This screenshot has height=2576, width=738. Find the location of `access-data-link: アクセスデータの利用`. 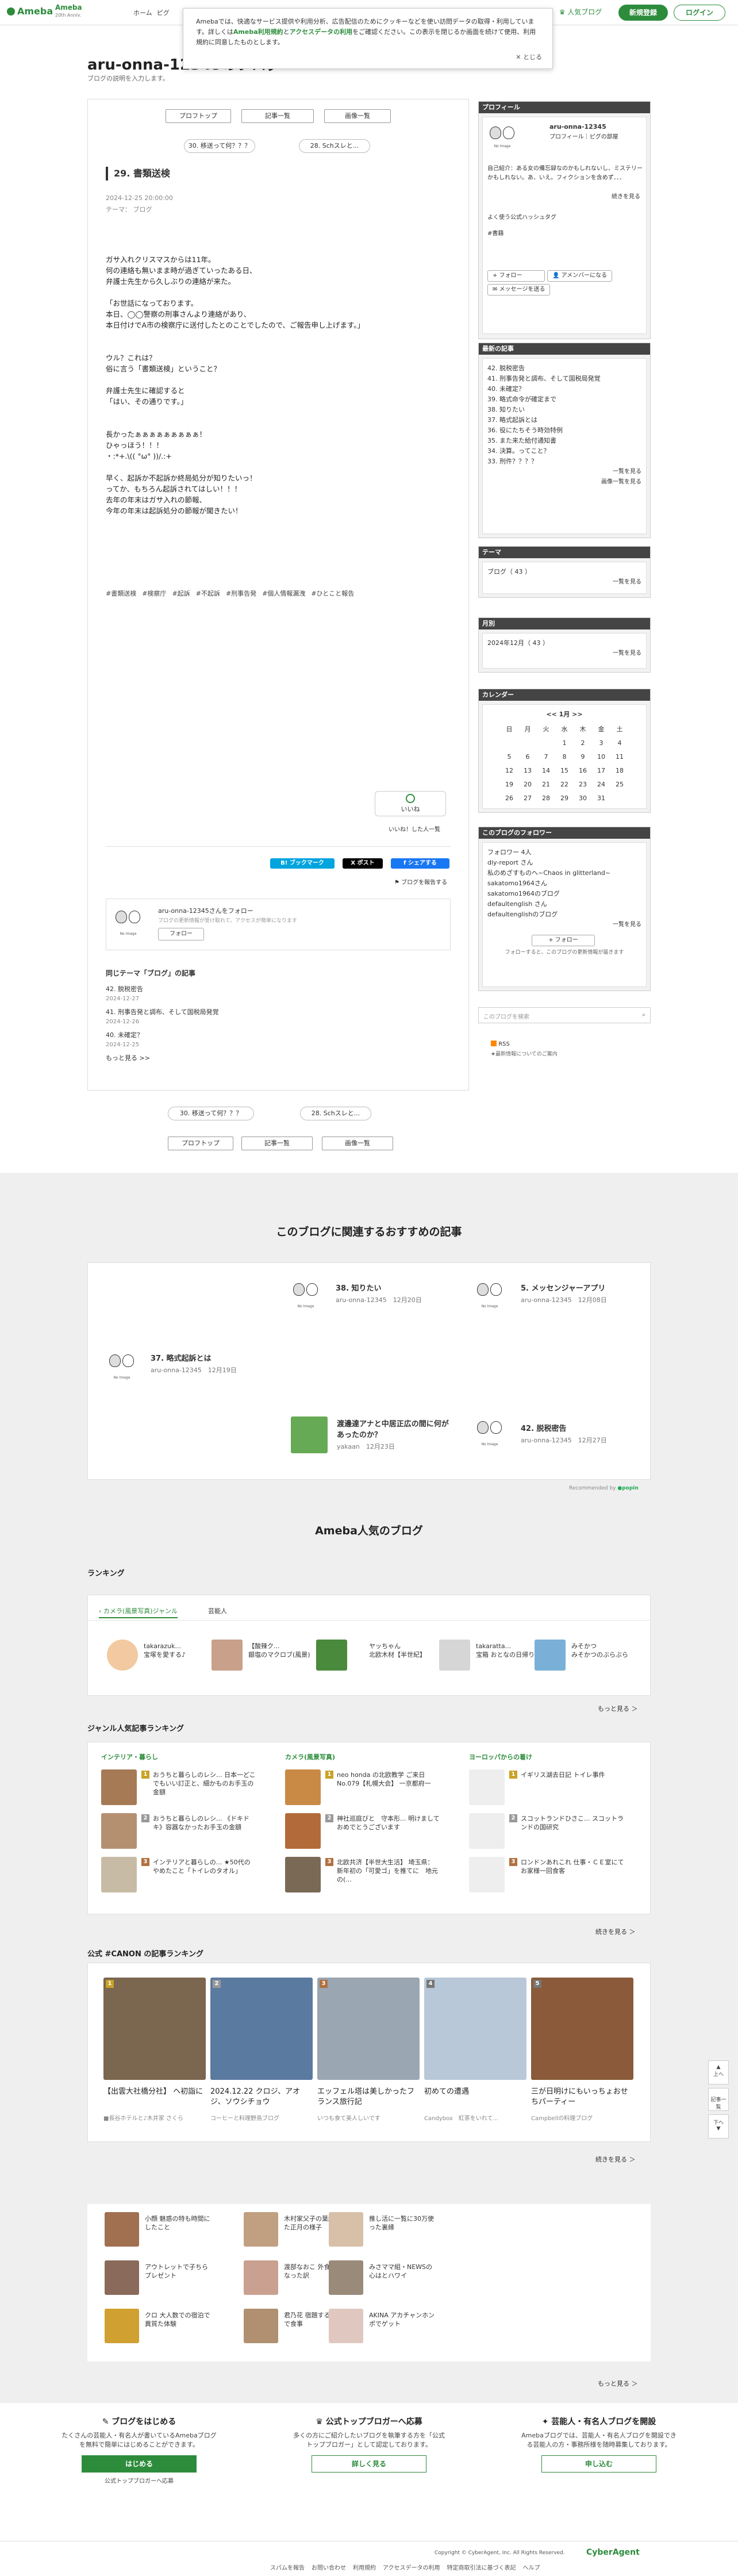

access-data-link: アクセスデータの利用 is located at coordinates (321, 32).